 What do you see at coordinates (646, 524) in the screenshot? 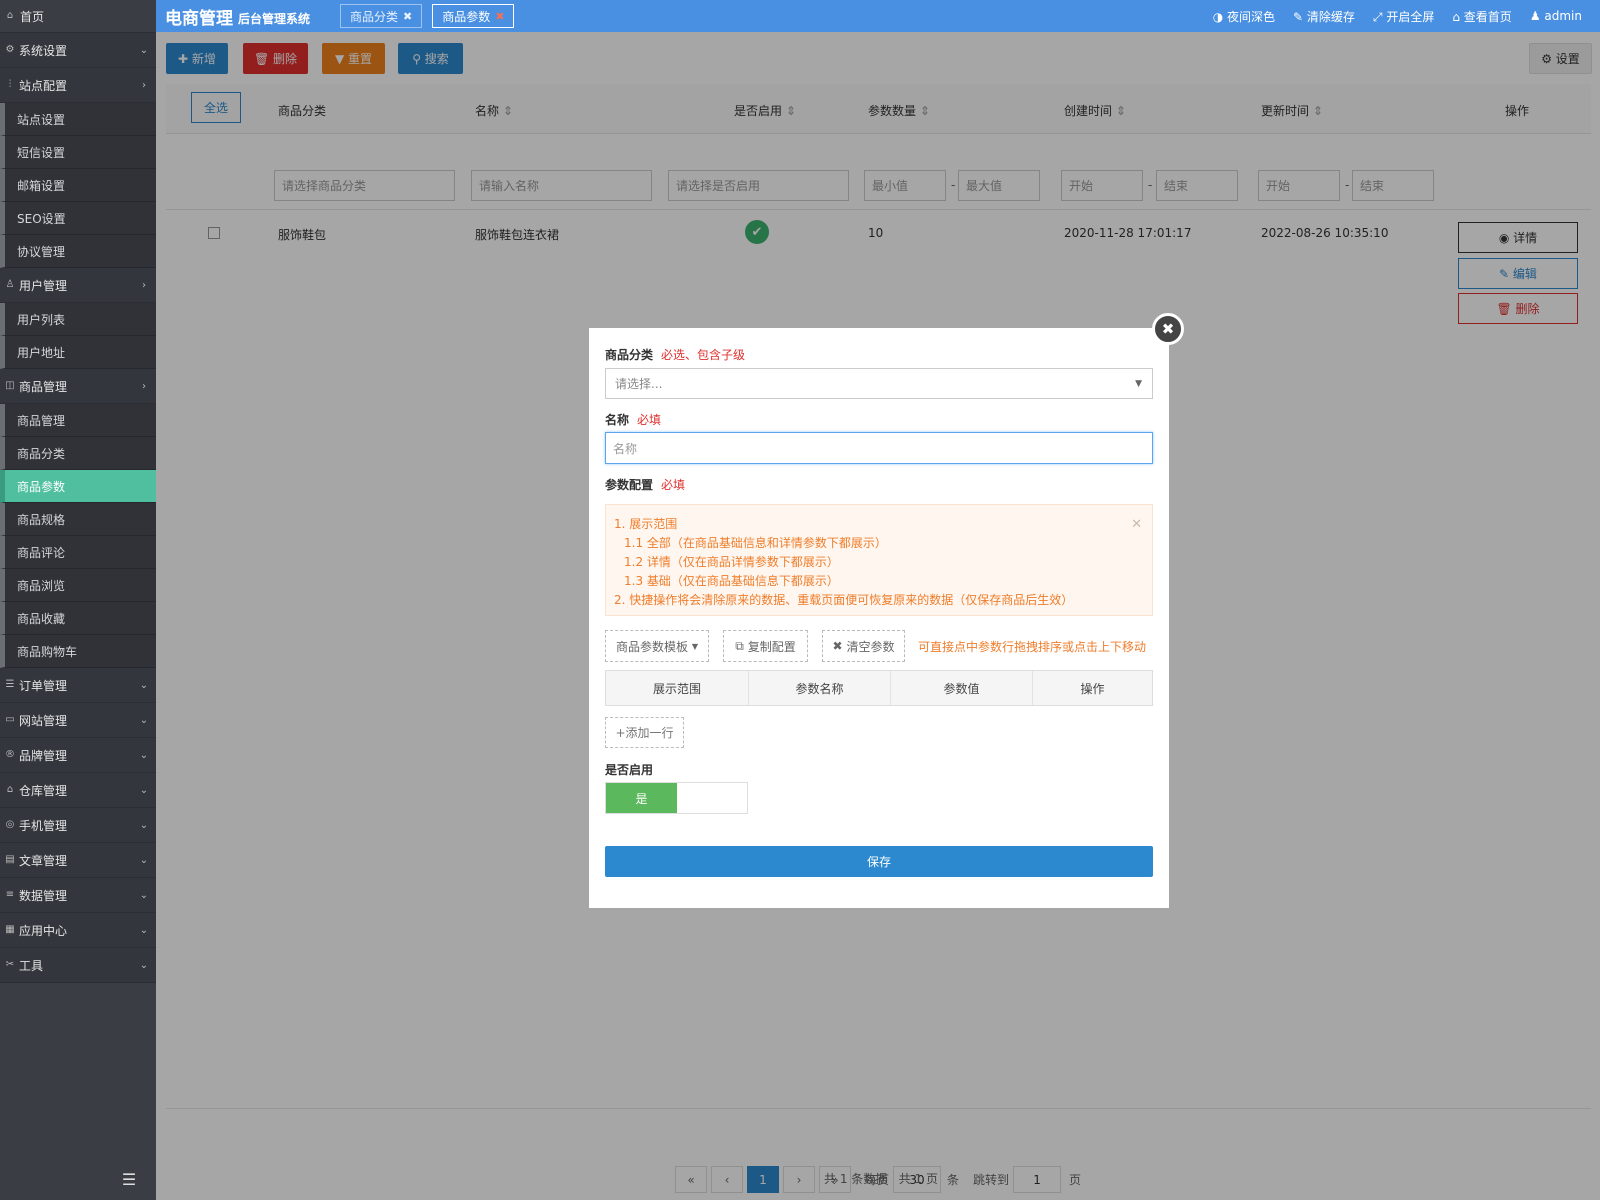
I see `notice-line: 1. 展示范围` at bounding box center [646, 524].